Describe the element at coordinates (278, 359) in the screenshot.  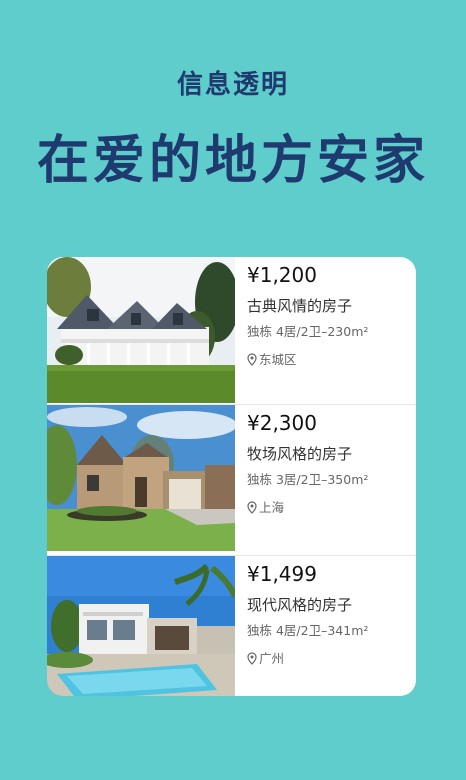
I see `location-label: 东城区` at that location.